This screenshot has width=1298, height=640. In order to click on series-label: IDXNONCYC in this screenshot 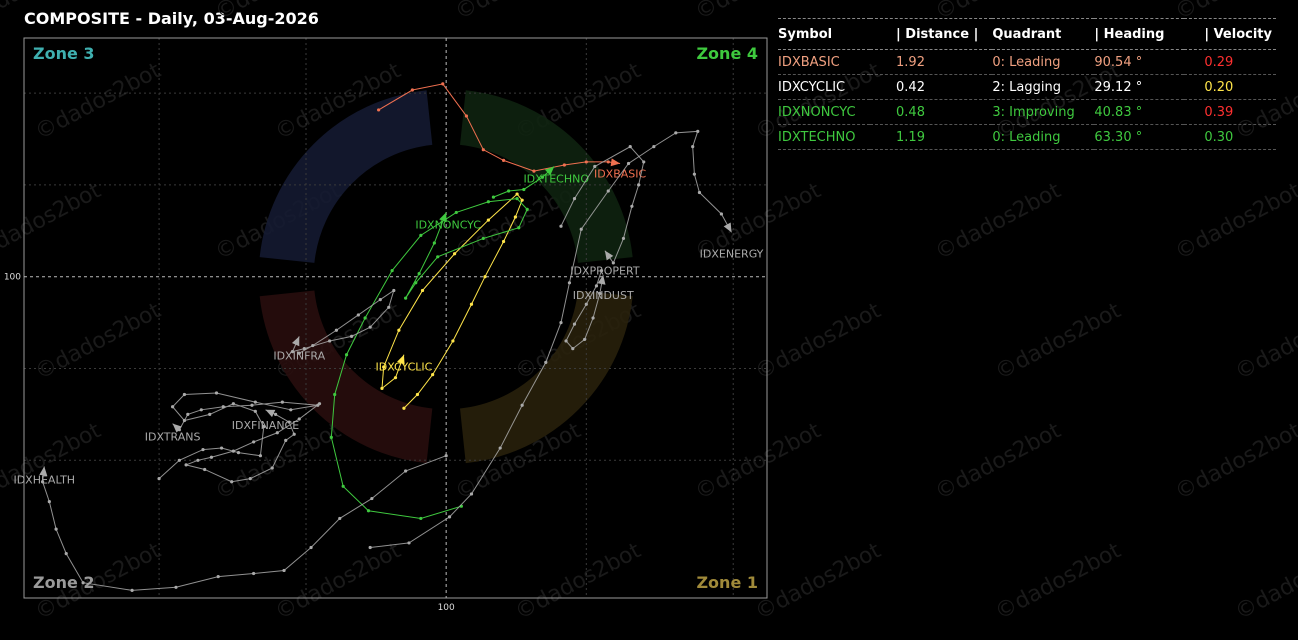, I will do `click(448, 224)`.